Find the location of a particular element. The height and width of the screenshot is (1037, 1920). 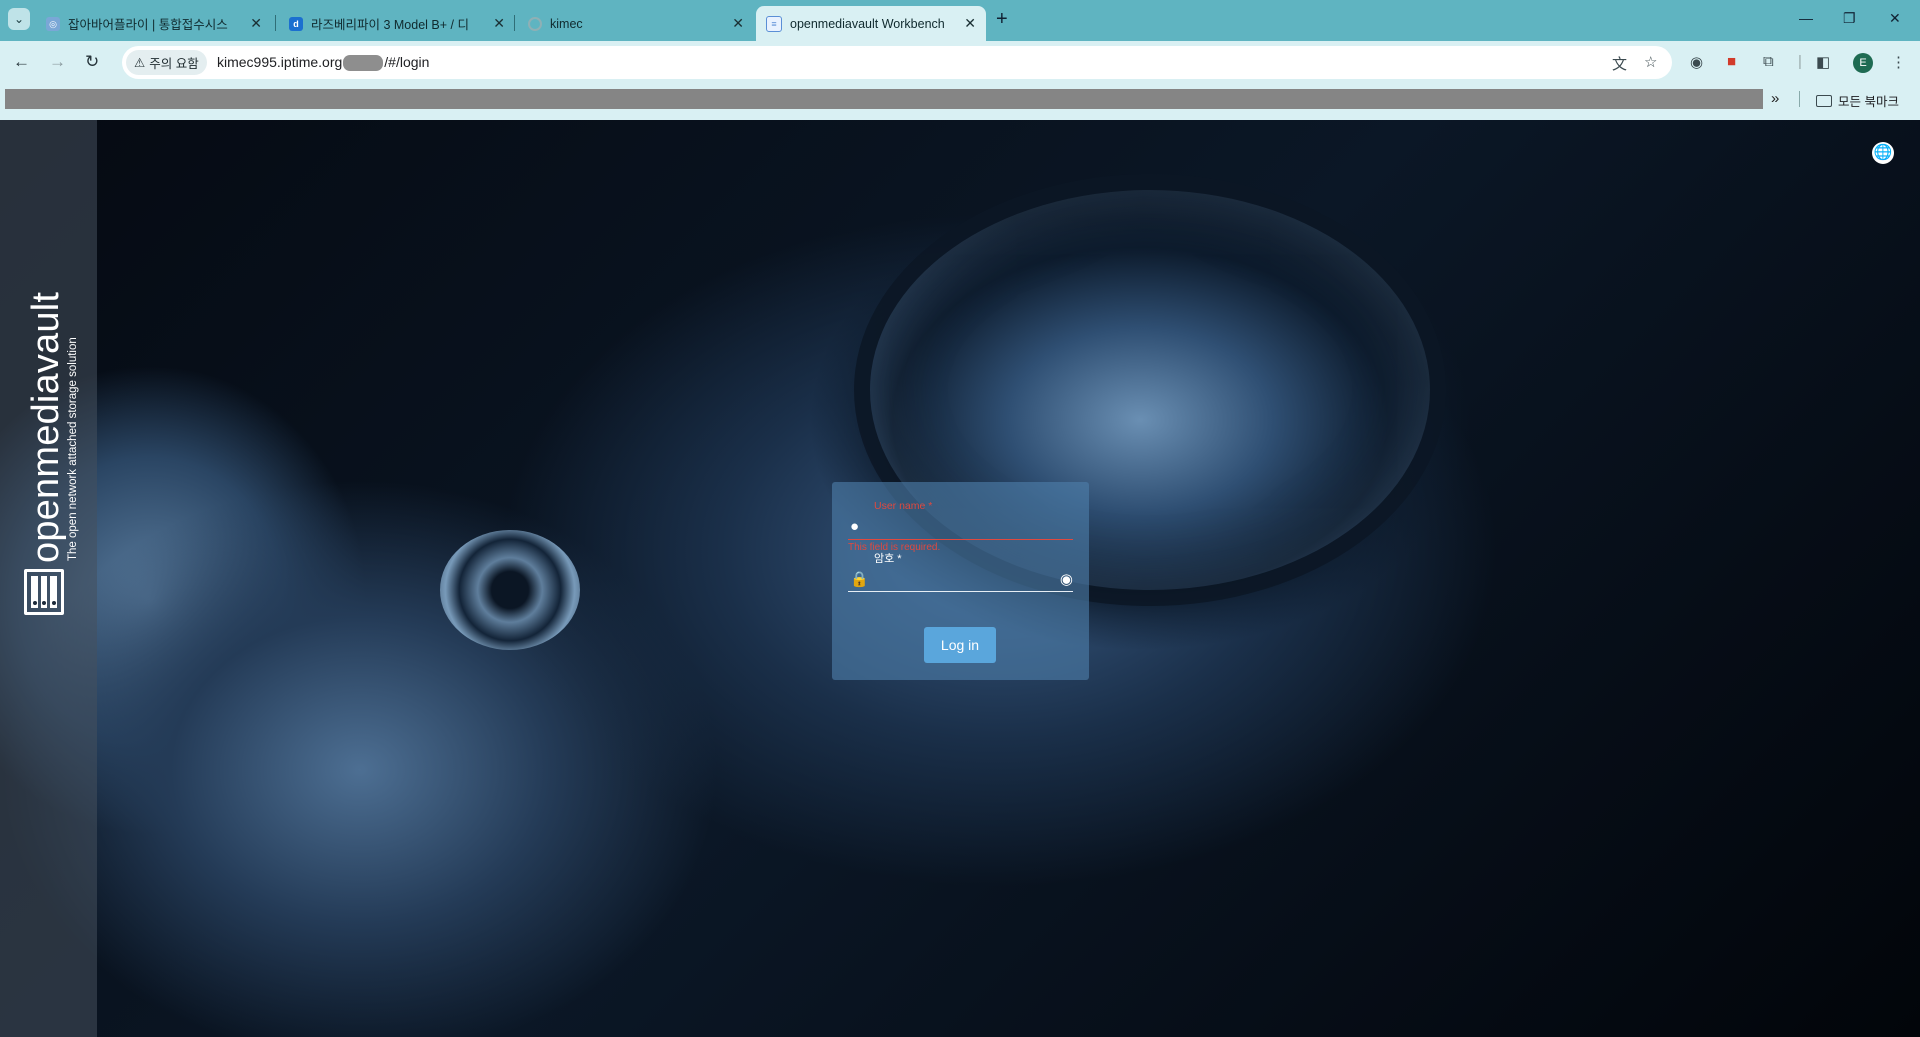

dvi-favicon-icon: d is located at coordinates (296, 23).